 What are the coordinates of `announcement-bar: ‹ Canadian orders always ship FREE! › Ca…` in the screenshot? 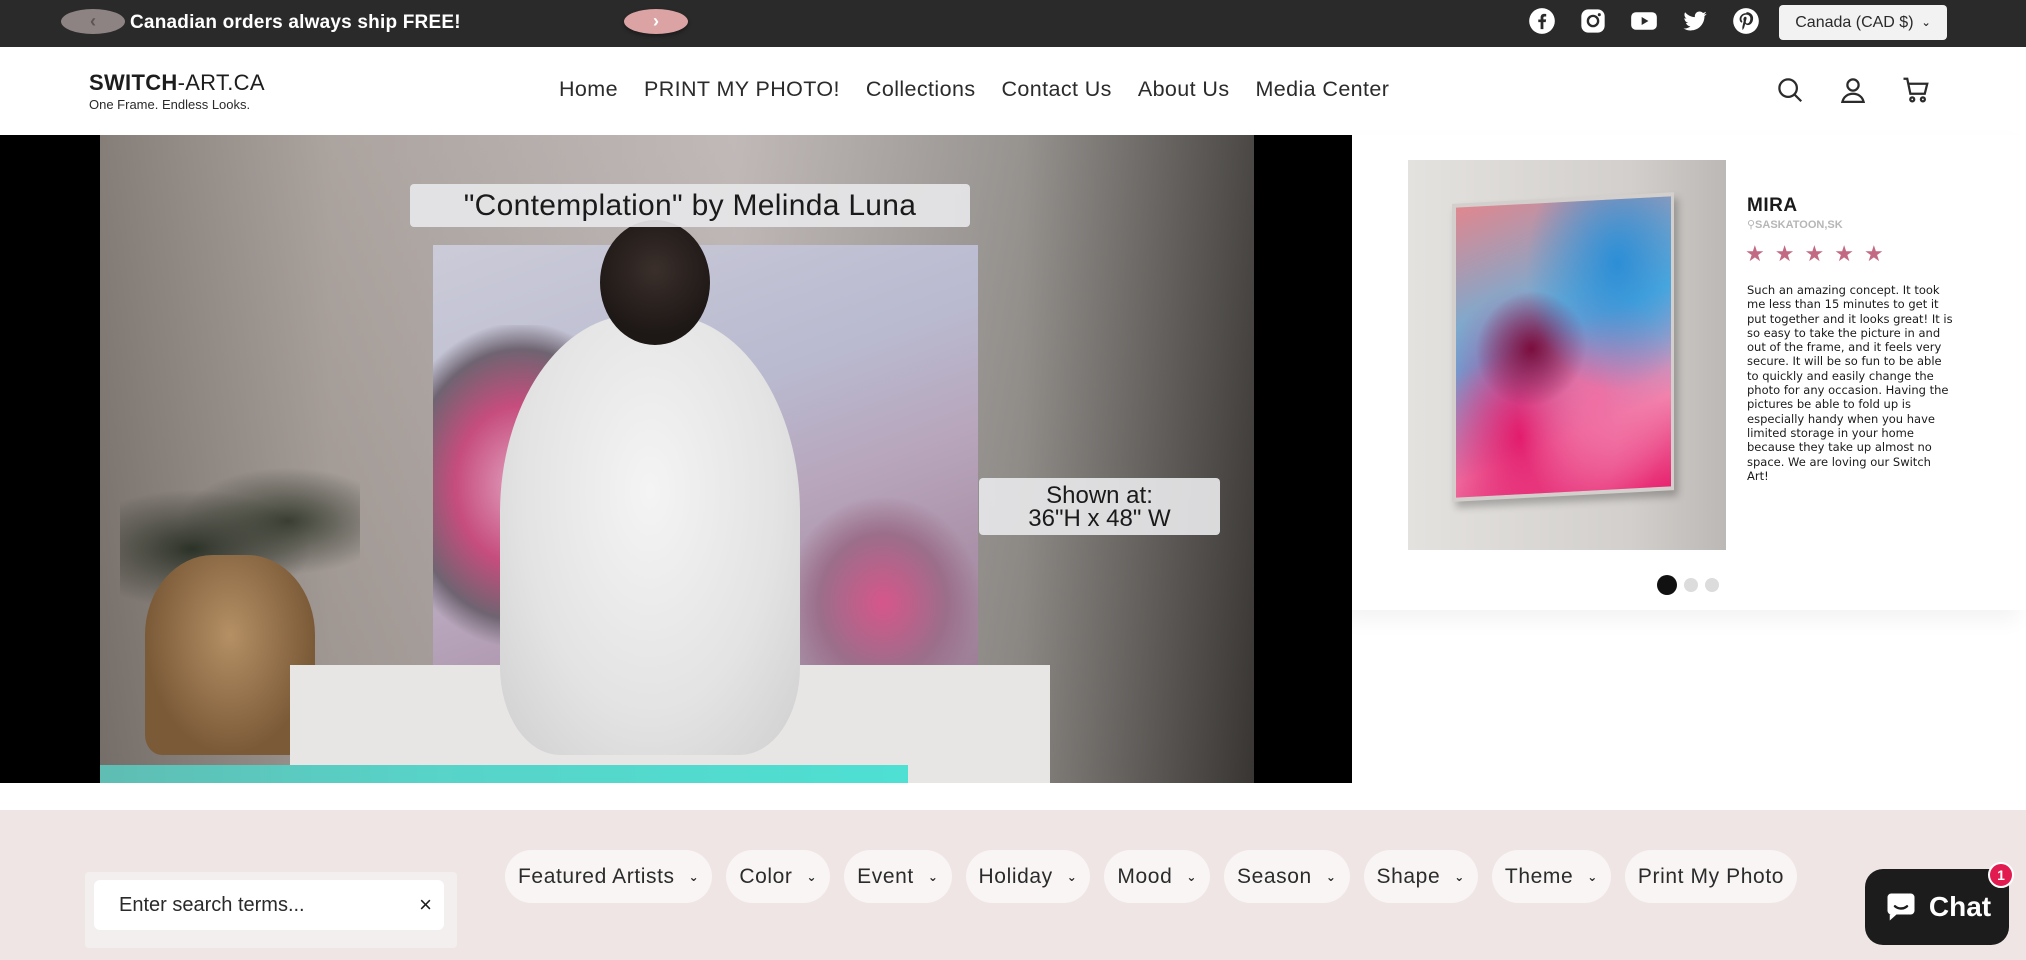 It's located at (1013, 23).